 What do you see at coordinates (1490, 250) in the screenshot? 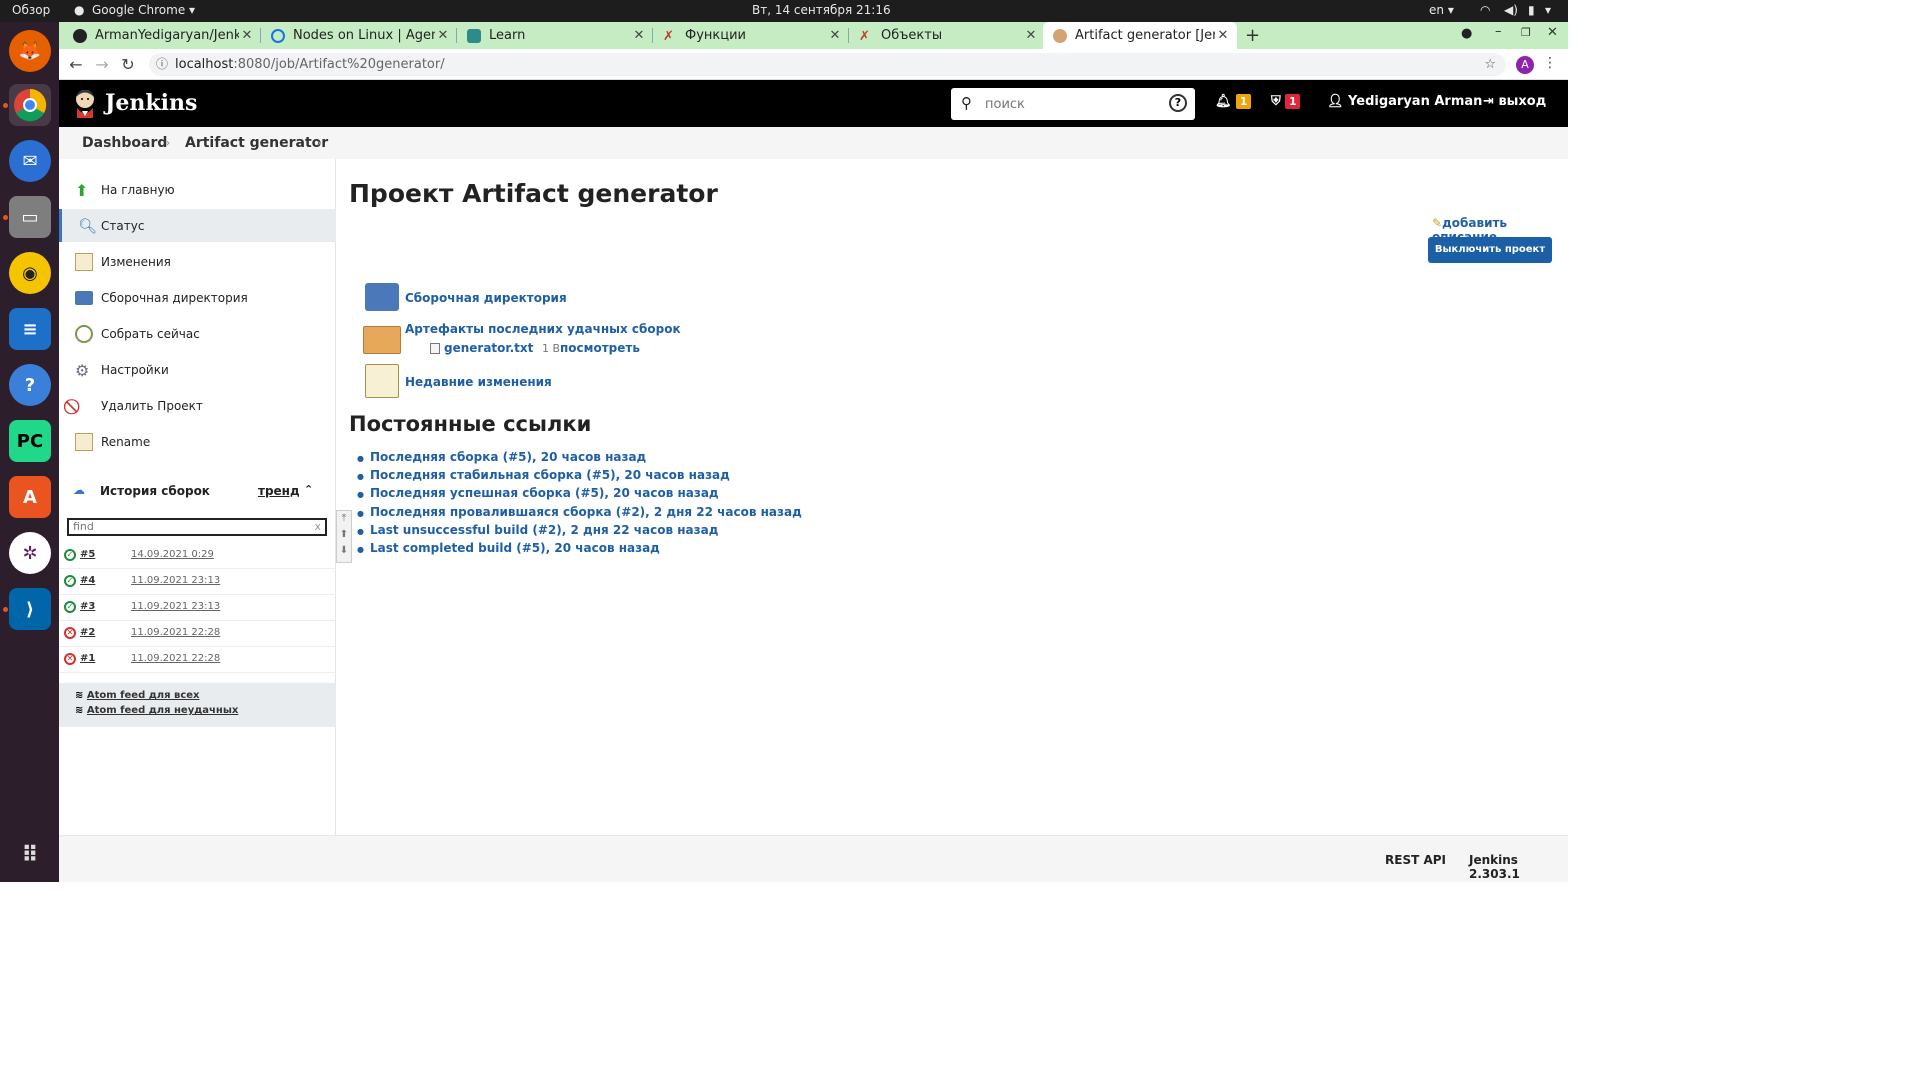
I see `disable-project-button: Выключить проект` at bounding box center [1490, 250].